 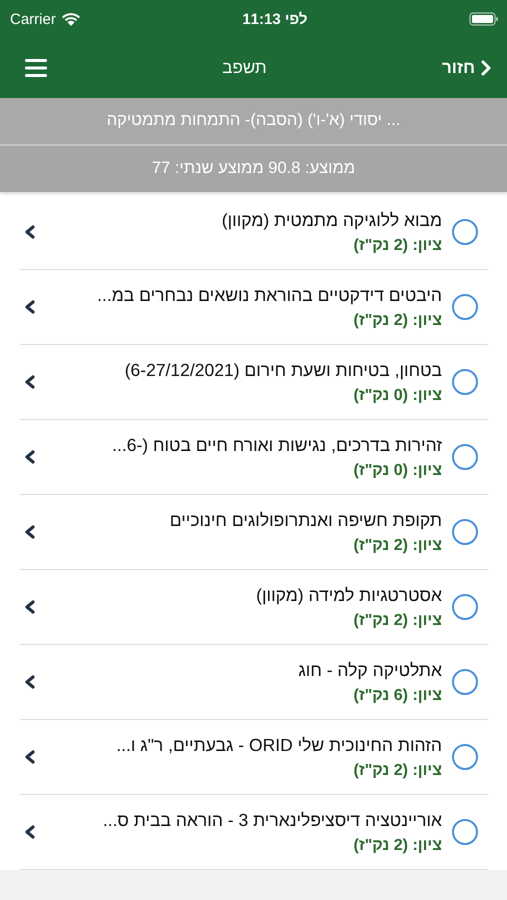 What do you see at coordinates (275, 19) in the screenshot?
I see `clock-time: 11:13 לפי` at bounding box center [275, 19].